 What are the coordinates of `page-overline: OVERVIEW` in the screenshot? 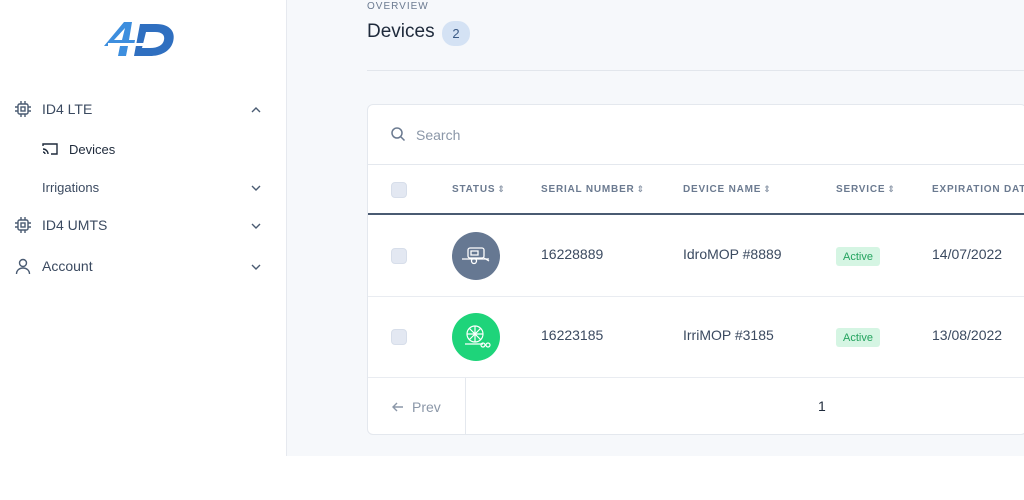 It's located at (398, 6).